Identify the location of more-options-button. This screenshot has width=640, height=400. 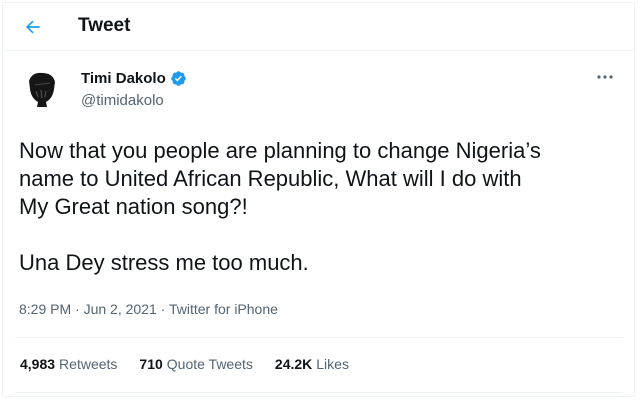
(605, 77).